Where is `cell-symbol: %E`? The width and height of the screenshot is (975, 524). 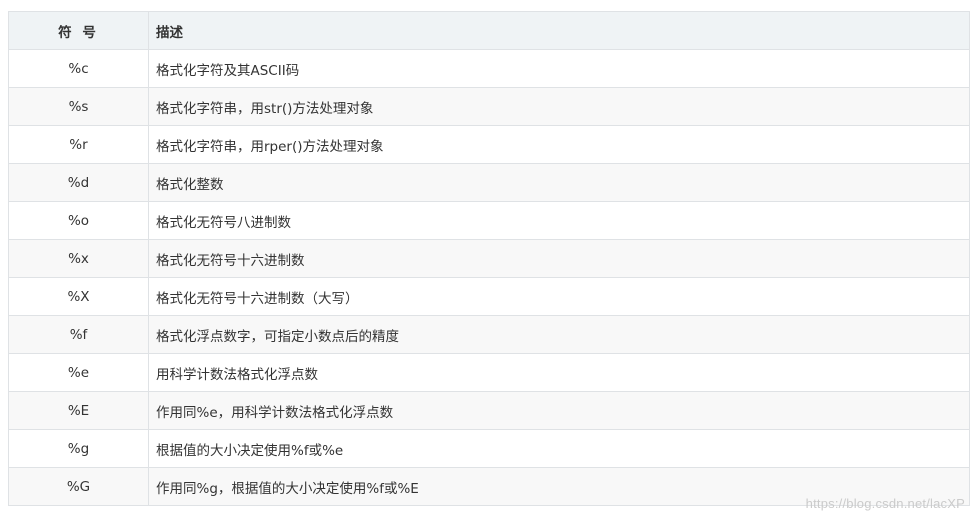
cell-symbol: %E is located at coordinates (78, 410).